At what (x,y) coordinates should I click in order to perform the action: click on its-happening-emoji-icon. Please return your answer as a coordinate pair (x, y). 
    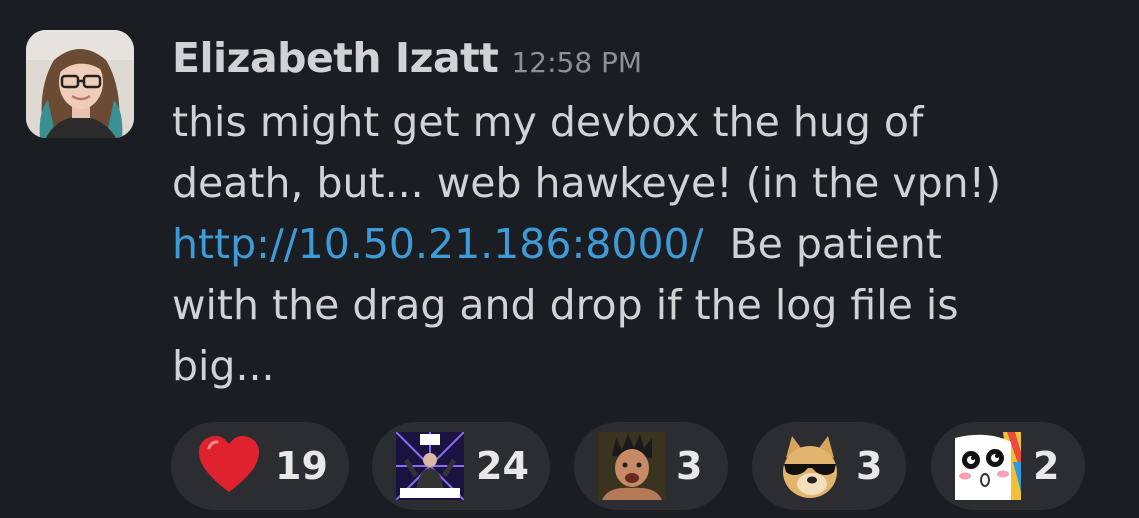
    Looking at the image, I should click on (430, 466).